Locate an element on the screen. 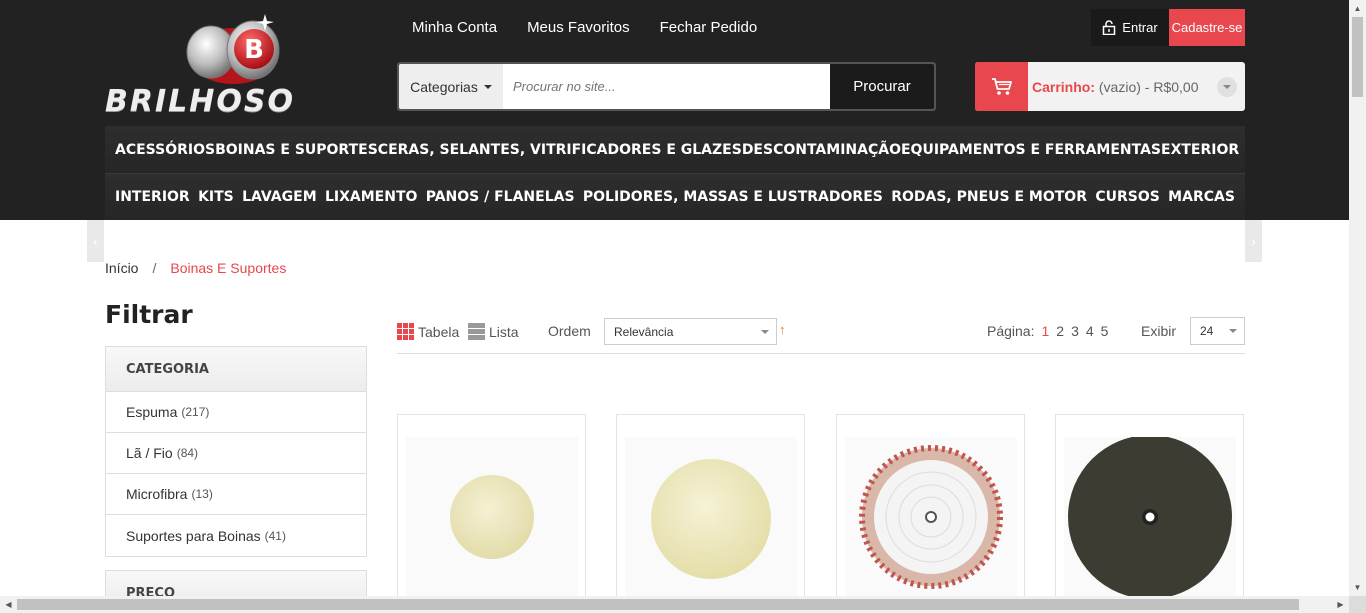 Image resolution: width=1366 pixels, height=613 pixels. filter-item-count: (41) is located at coordinates (275, 535).